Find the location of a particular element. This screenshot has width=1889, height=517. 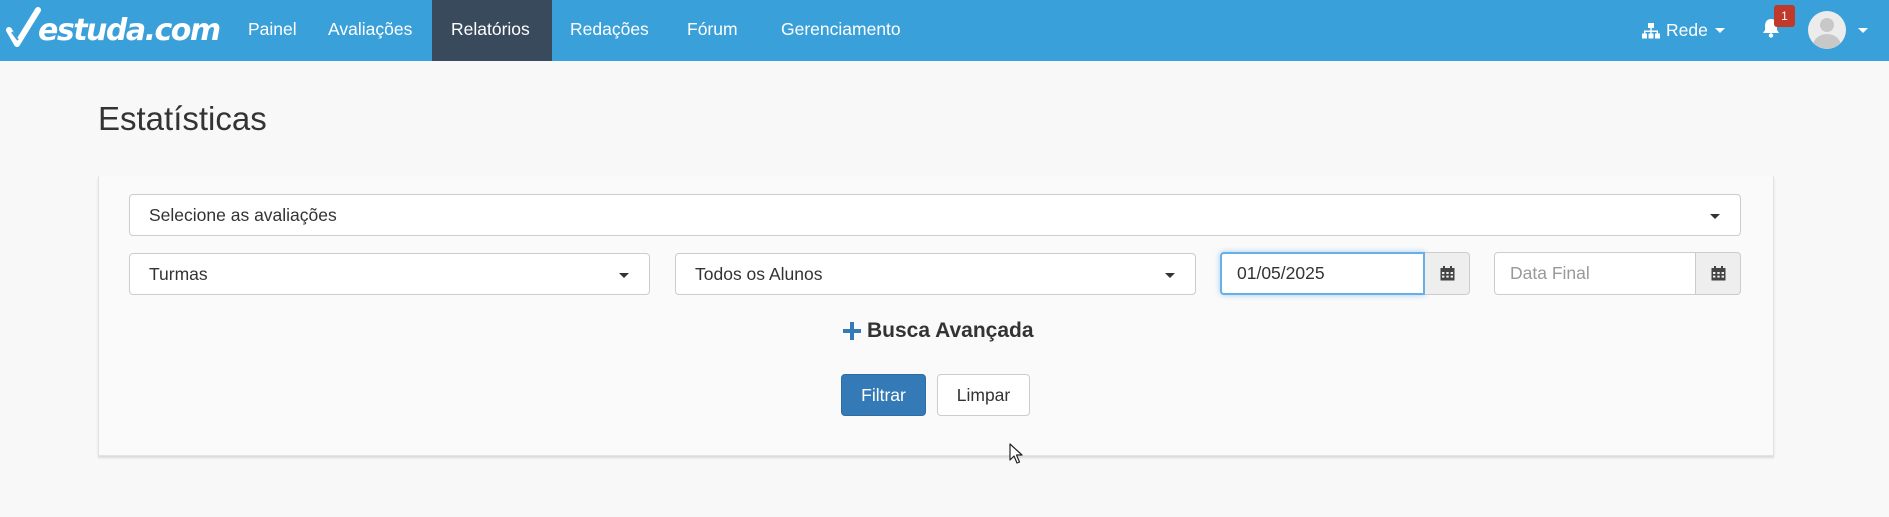

rede-dropdown: Rede is located at coordinates (1683, 30).